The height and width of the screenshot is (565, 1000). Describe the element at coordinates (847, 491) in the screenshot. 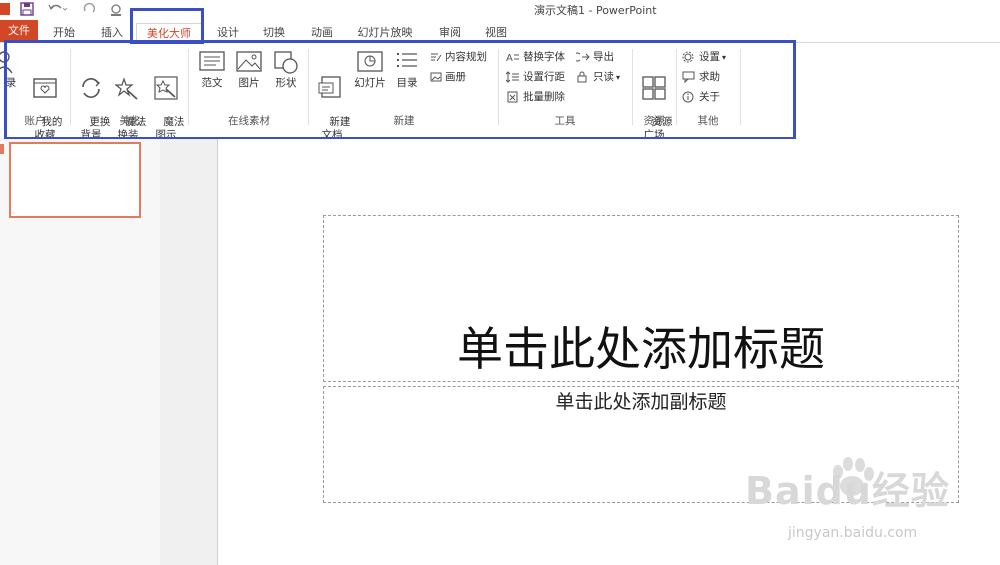

I see `watermark-brand: Baidu经验` at that location.